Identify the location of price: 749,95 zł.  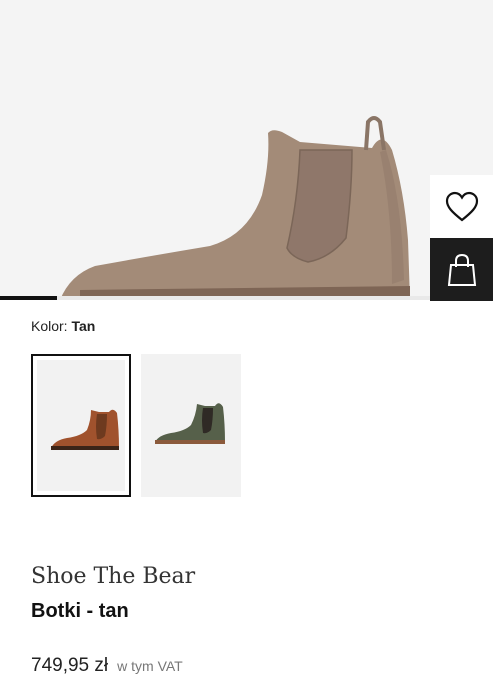
(70, 665).